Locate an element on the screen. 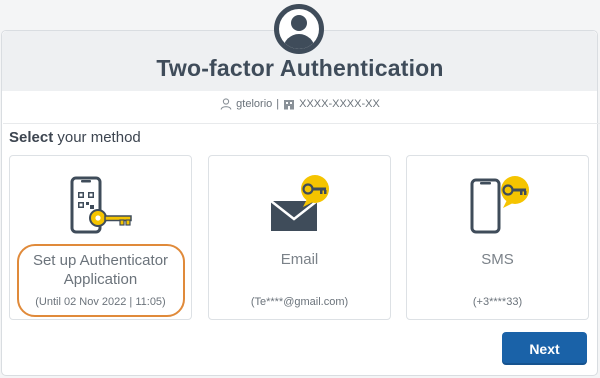 This screenshot has width=600, height=378. select-label-bold: Select is located at coordinates (31, 137).